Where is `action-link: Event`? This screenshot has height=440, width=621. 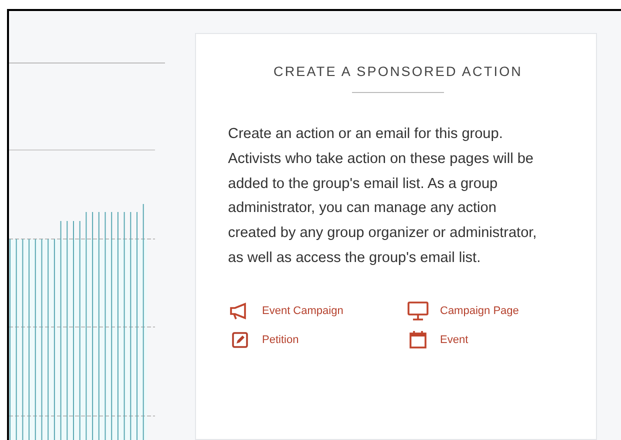
action-link: Event is located at coordinates (481, 340).